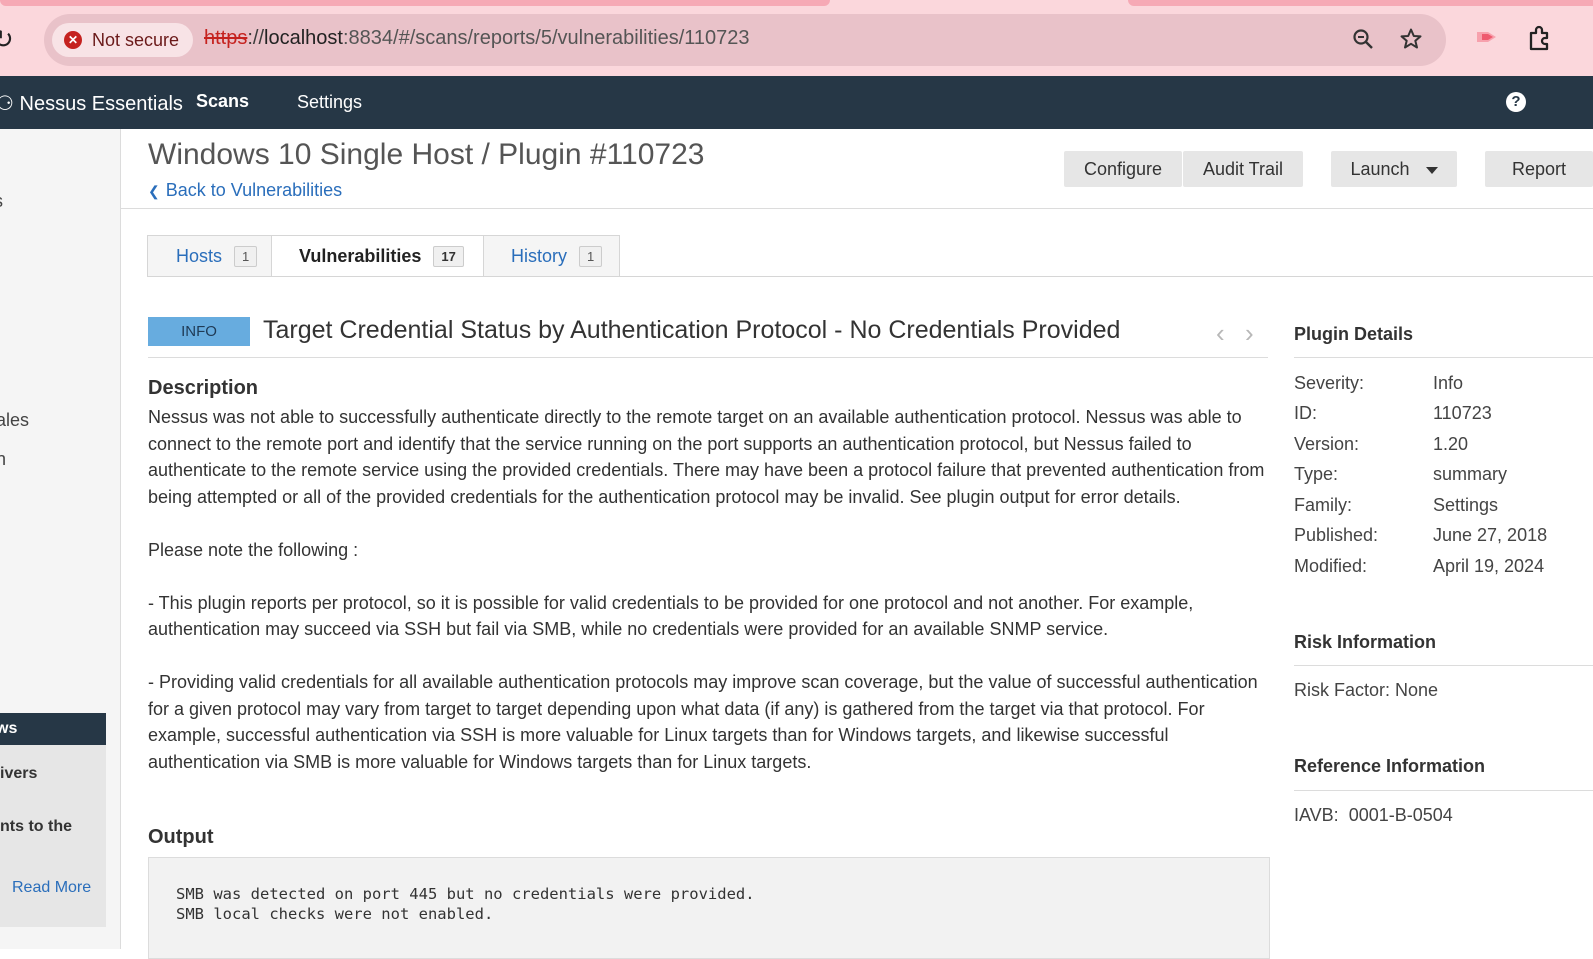 This screenshot has height=959, width=1593. I want to click on launch-button: Launch, so click(1394, 169).